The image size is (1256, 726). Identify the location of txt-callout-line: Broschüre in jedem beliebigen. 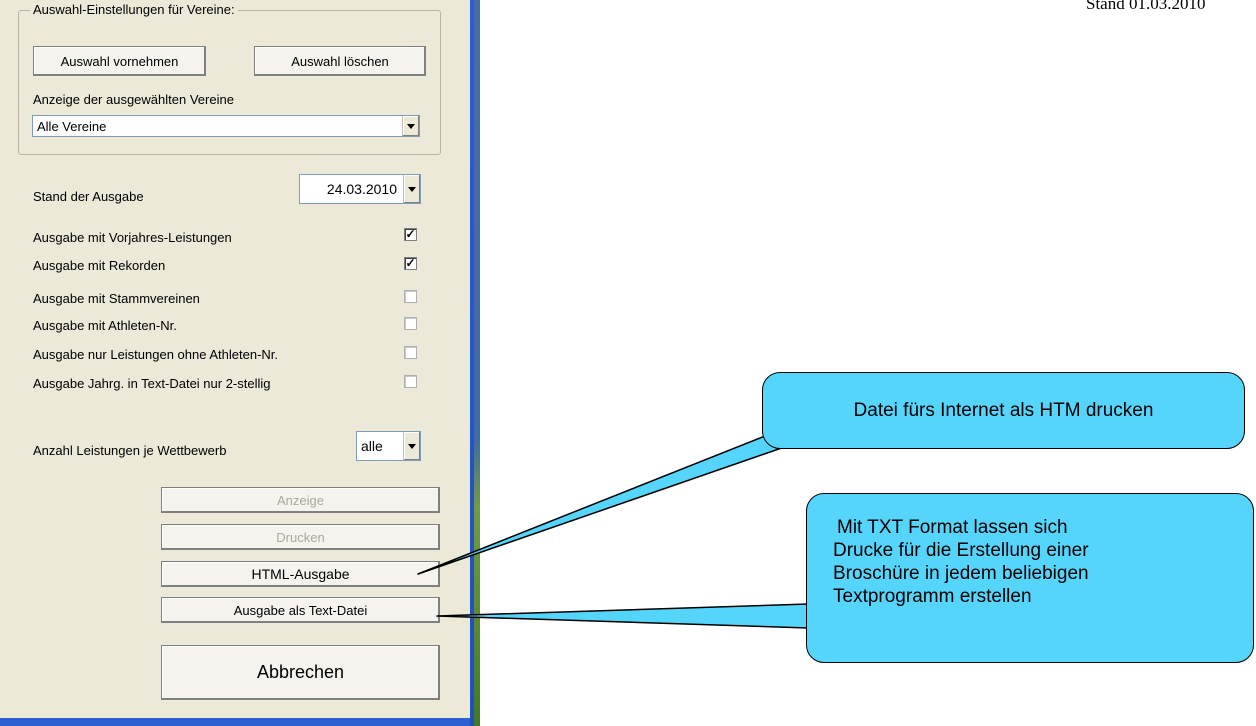
(961, 573).